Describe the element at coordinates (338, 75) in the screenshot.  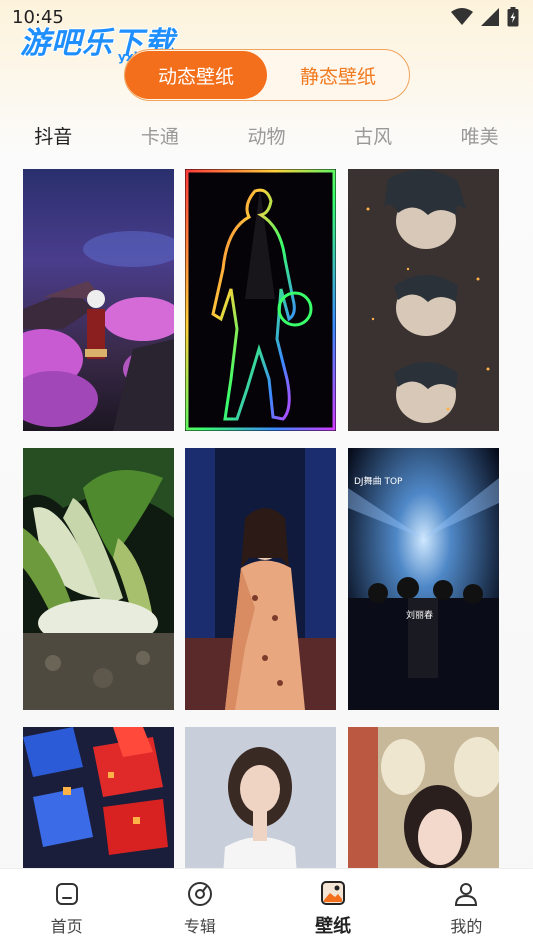
I see `toggle-static-wallpaper: 静态壁纸` at that location.